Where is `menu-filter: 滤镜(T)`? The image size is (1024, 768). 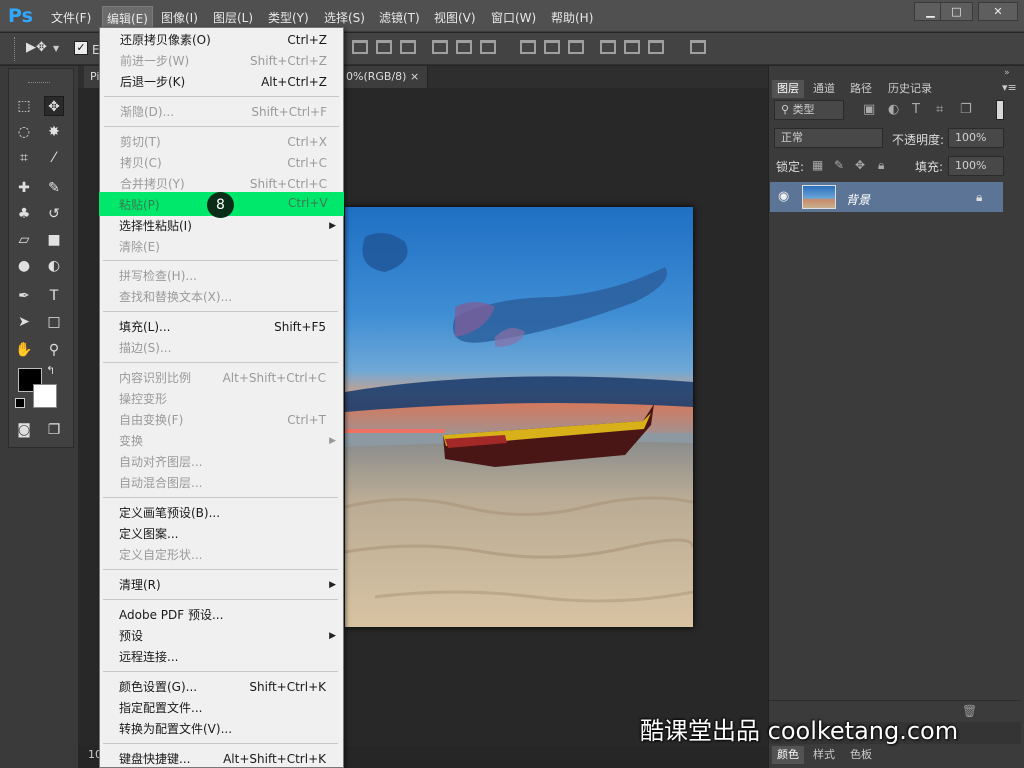 menu-filter: 滤镜(T) is located at coordinates (399, 17).